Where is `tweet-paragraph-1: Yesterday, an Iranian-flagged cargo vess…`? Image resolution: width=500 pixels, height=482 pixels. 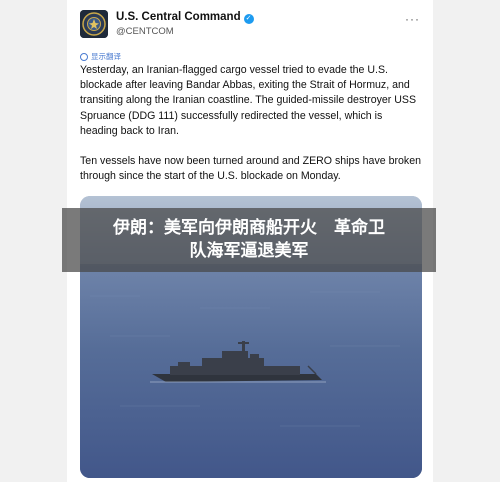 tweet-paragraph-1: Yesterday, an Iranian-flagged cargo vess… is located at coordinates (248, 100).